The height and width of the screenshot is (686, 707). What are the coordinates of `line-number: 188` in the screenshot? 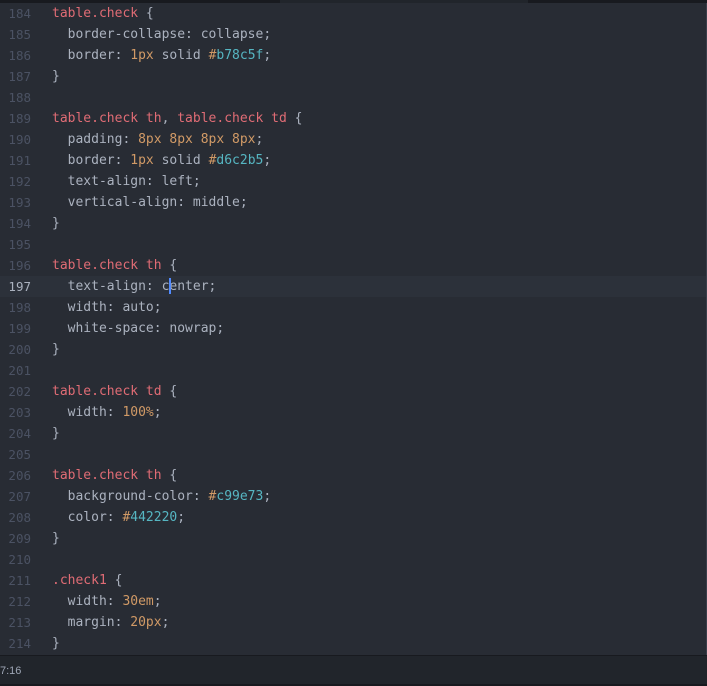 It's located at (19, 97).